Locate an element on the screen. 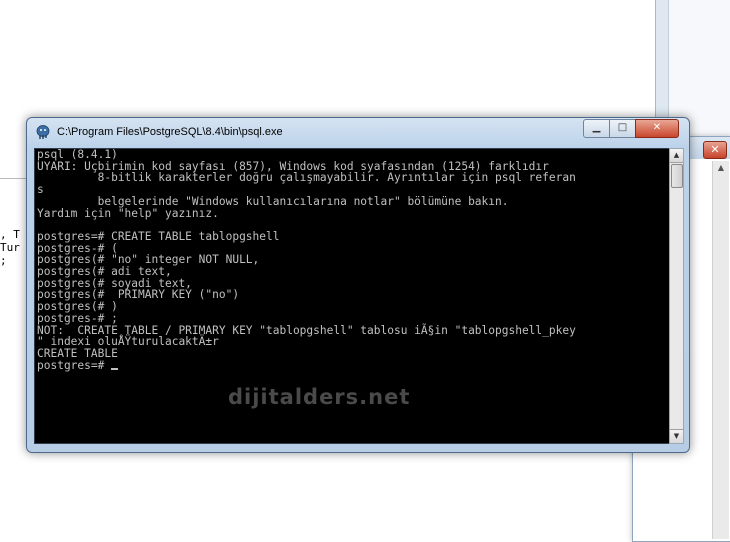  console-line: Yardım için "help" yazınız. is located at coordinates (128, 213).